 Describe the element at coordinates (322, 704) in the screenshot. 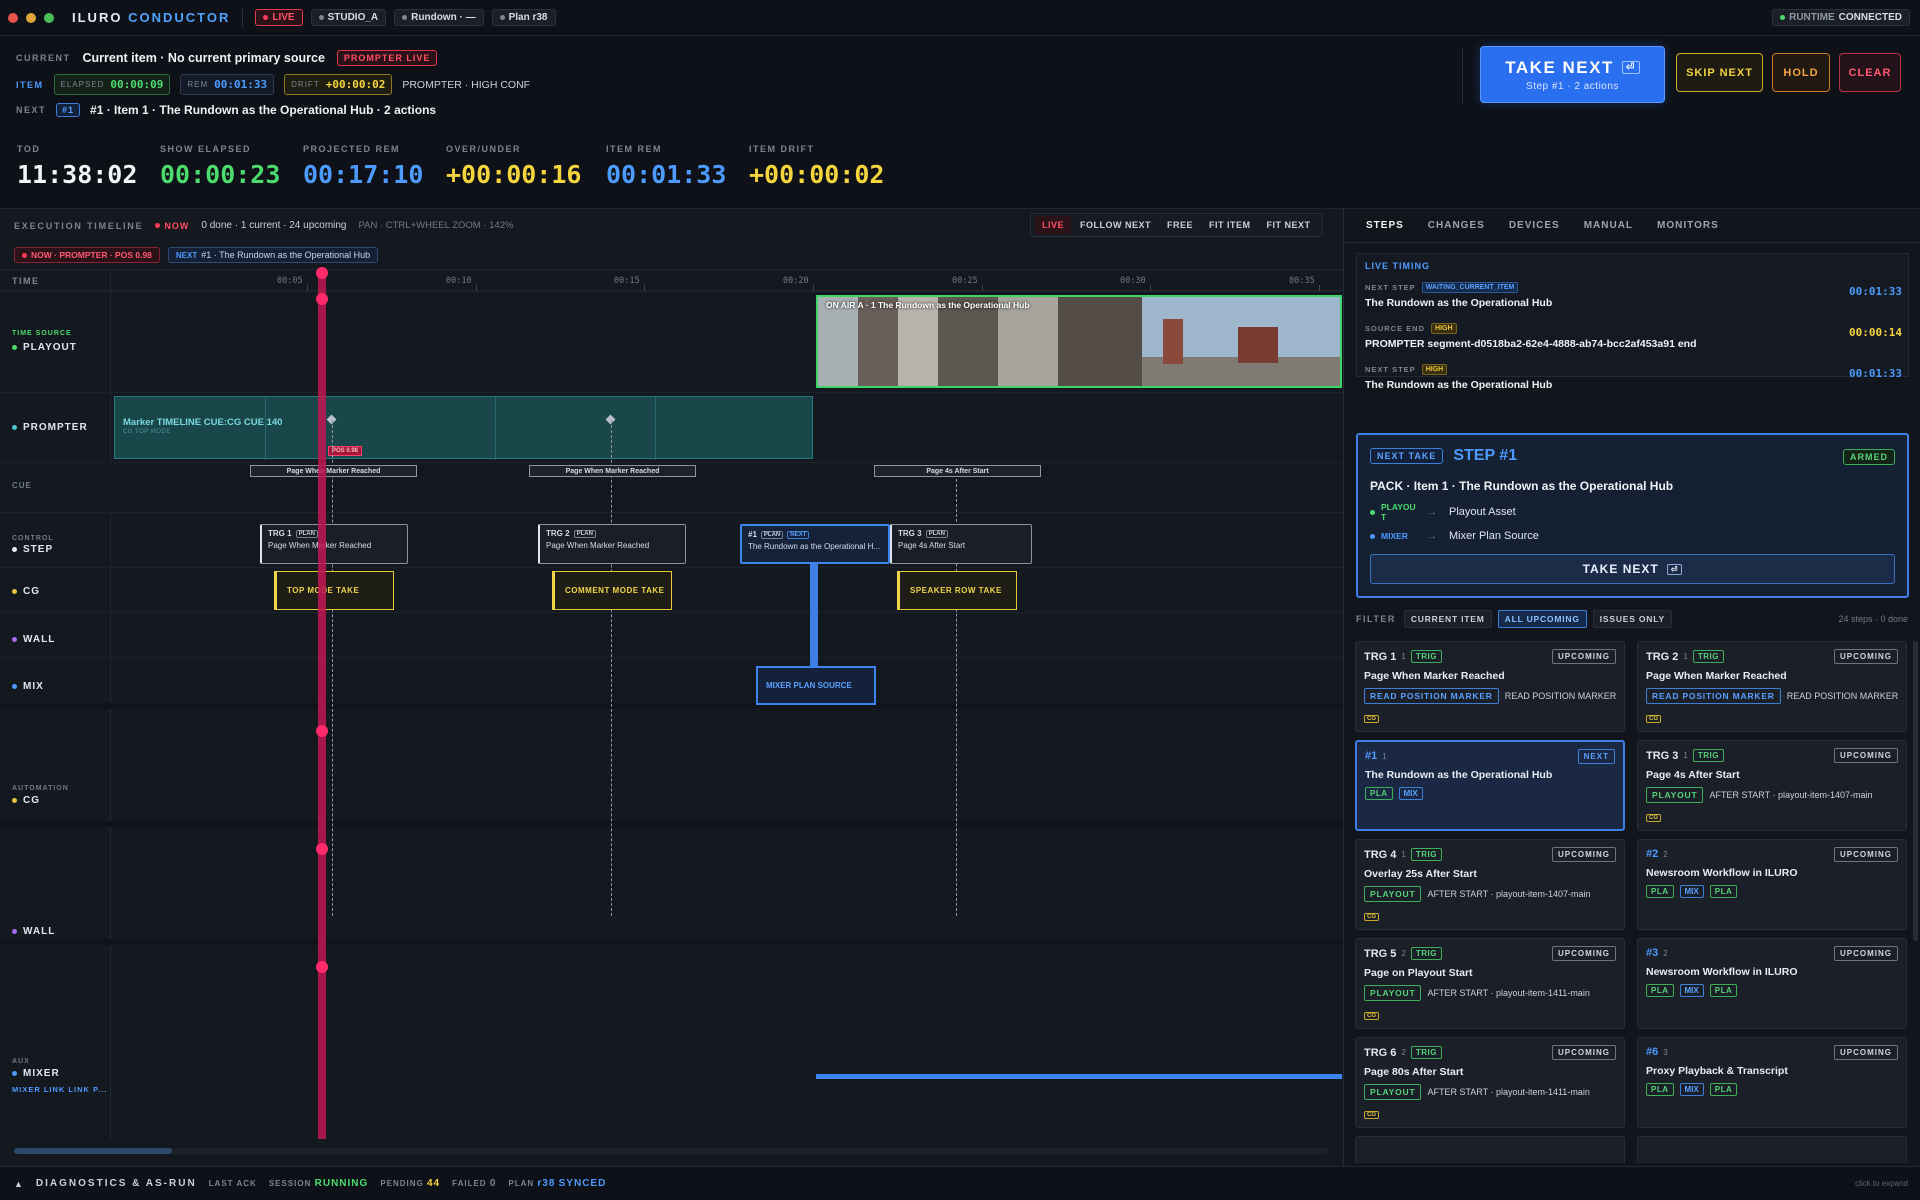

I see `playhead` at that location.